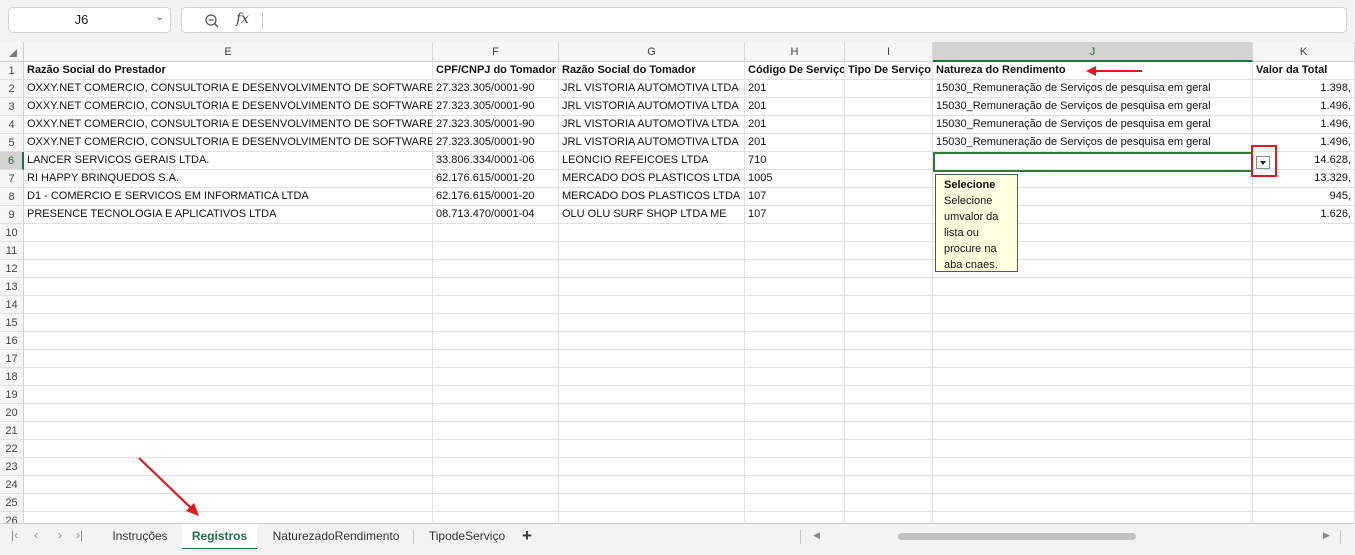 Image resolution: width=1355 pixels, height=555 pixels. I want to click on column-header-j: J, so click(1093, 52).